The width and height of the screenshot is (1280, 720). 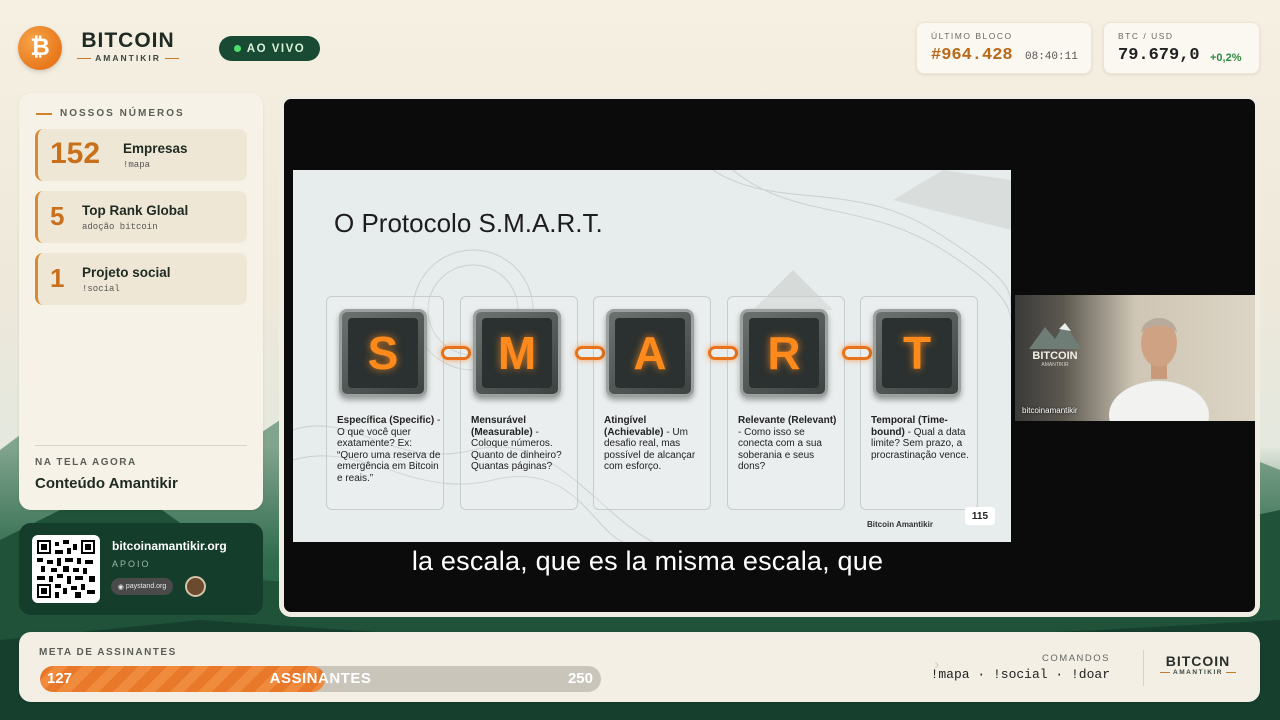 I want to click on bottom-divider, so click(x=1143, y=668).